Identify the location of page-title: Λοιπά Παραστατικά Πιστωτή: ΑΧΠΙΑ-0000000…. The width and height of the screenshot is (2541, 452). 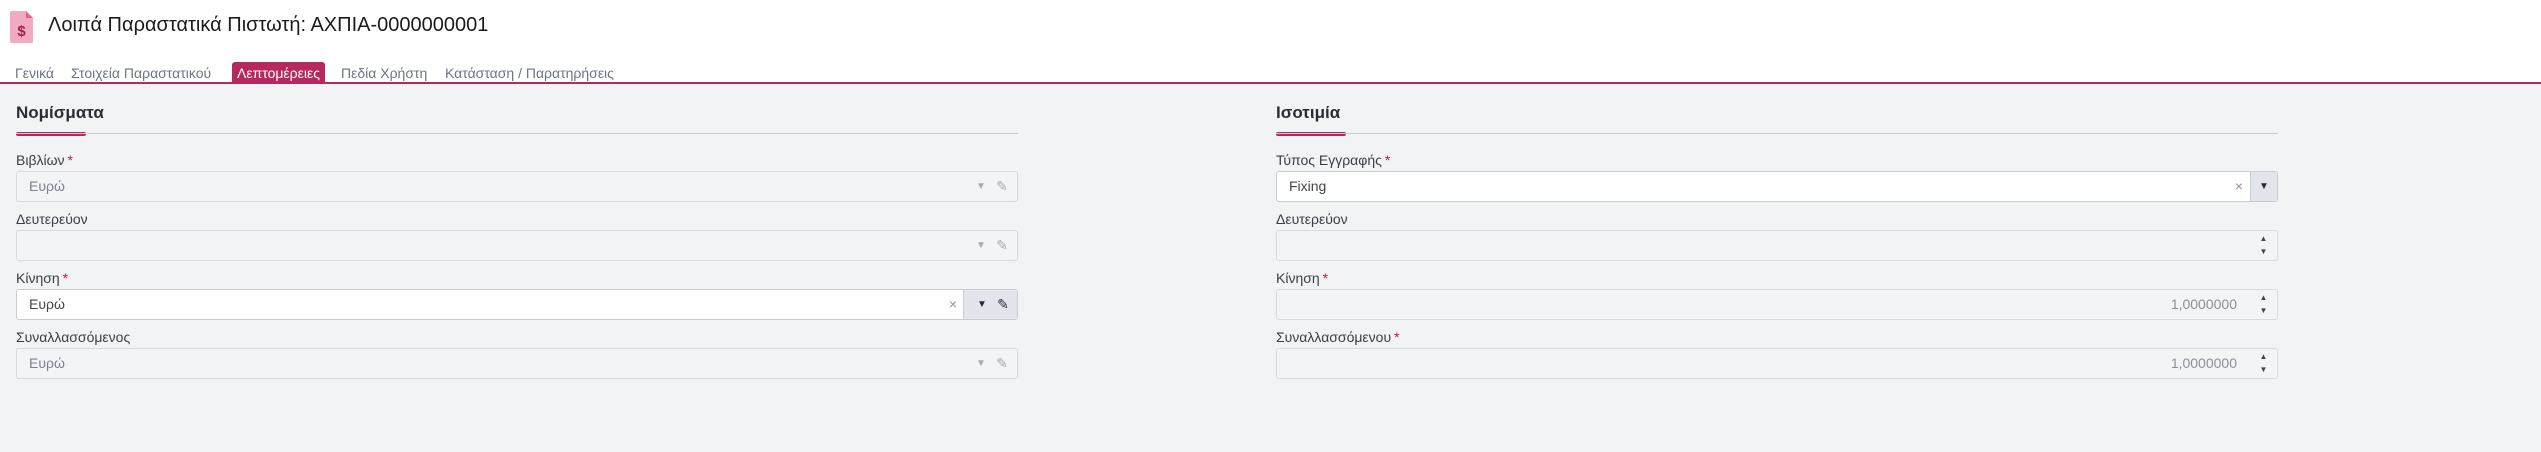
(268, 25).